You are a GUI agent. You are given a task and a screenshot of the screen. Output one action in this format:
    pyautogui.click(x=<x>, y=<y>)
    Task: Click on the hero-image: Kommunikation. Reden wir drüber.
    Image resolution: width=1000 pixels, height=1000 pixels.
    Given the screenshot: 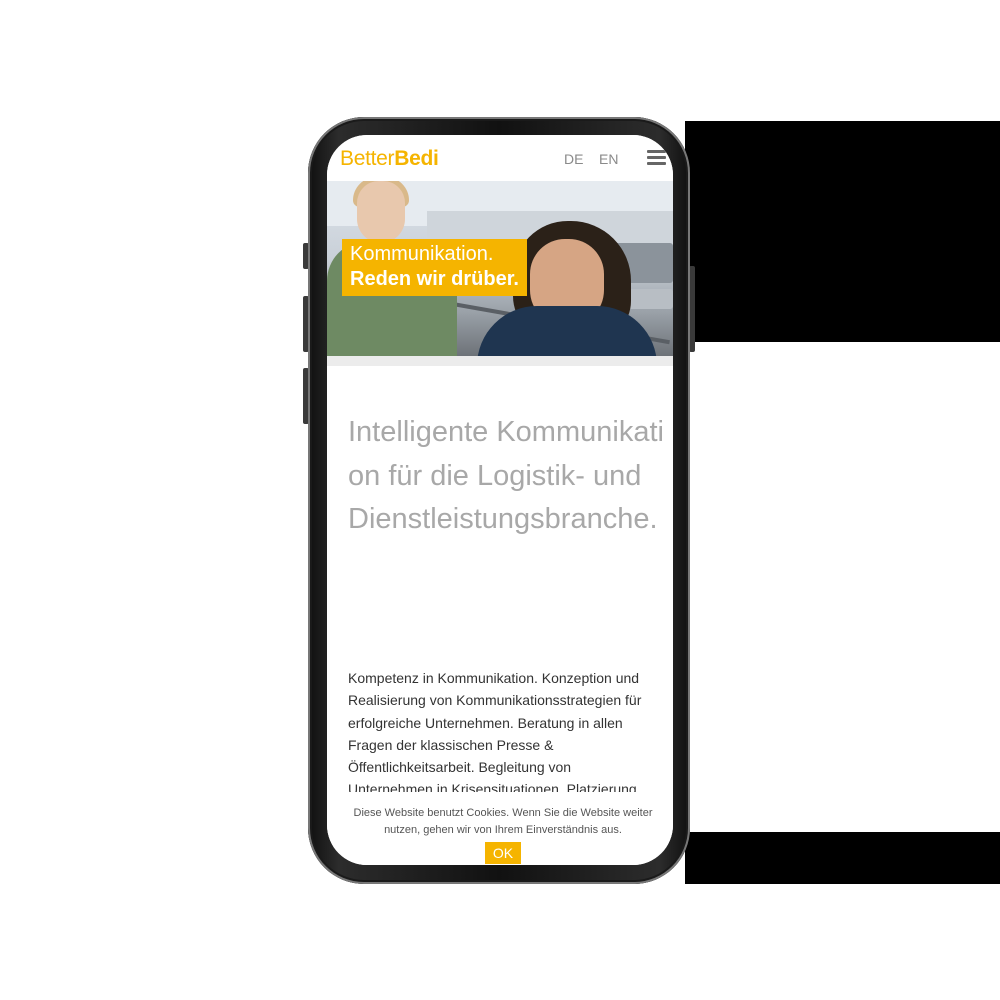 What is the action you would take?
    pyautogui.click(x=500, y=268)
    